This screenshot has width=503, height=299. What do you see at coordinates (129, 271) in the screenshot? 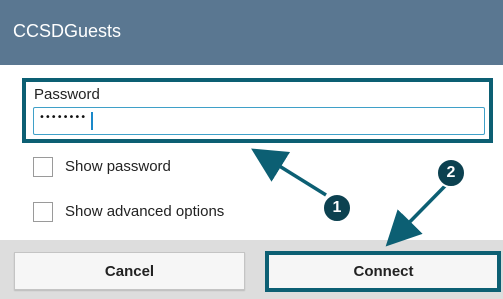
I see `cancel-button: Cancel` at bounding box center [129, 271].